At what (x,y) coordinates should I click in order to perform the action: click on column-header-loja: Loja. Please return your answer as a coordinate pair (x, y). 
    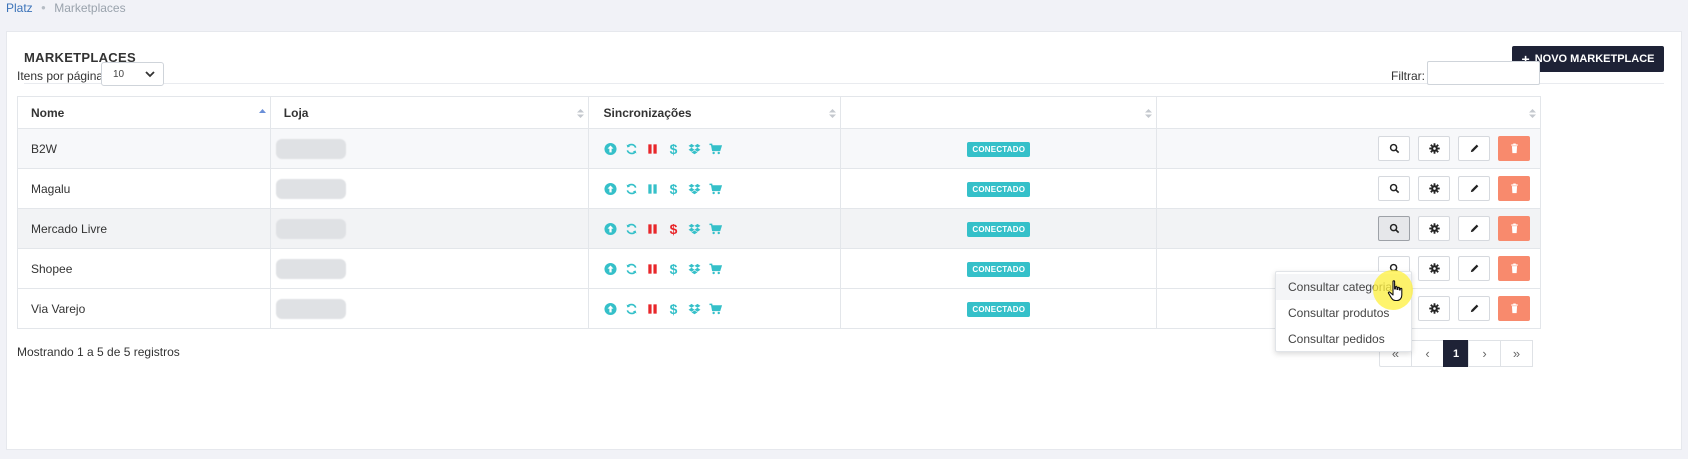
    Looking at the image, I should click on (429, 112).